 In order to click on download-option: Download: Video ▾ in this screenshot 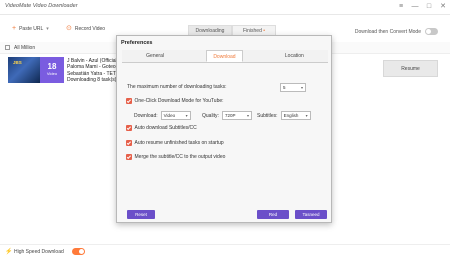, I will do `click(162, 115)`.